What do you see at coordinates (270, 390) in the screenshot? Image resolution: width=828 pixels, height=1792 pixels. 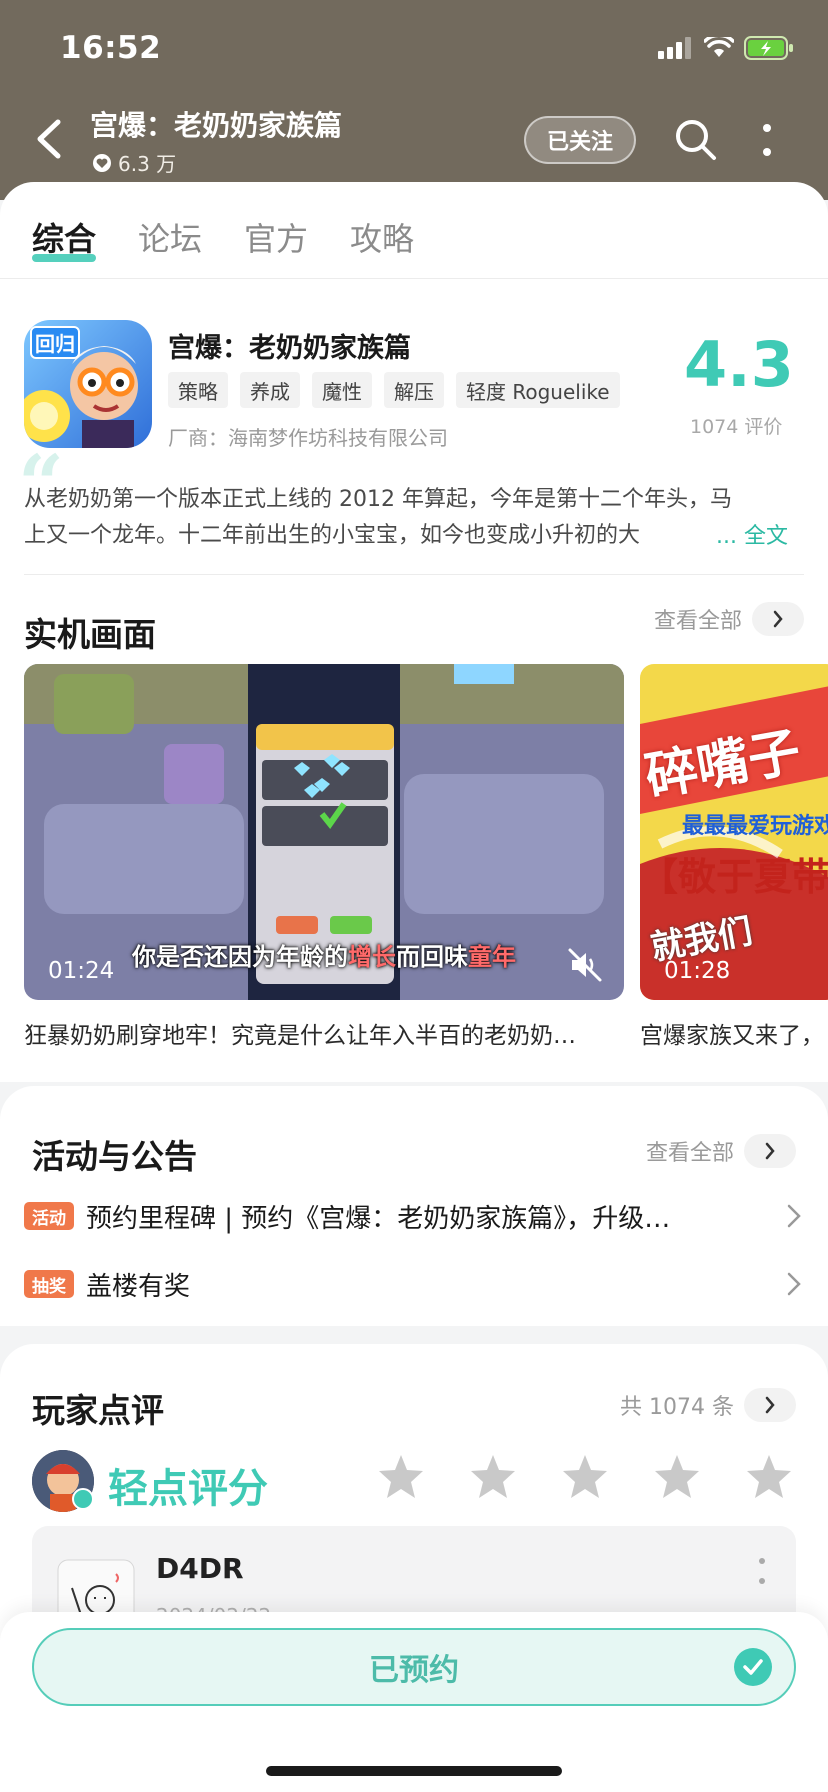 I see `tag-item: 养成` at bounding box center [270, 390].